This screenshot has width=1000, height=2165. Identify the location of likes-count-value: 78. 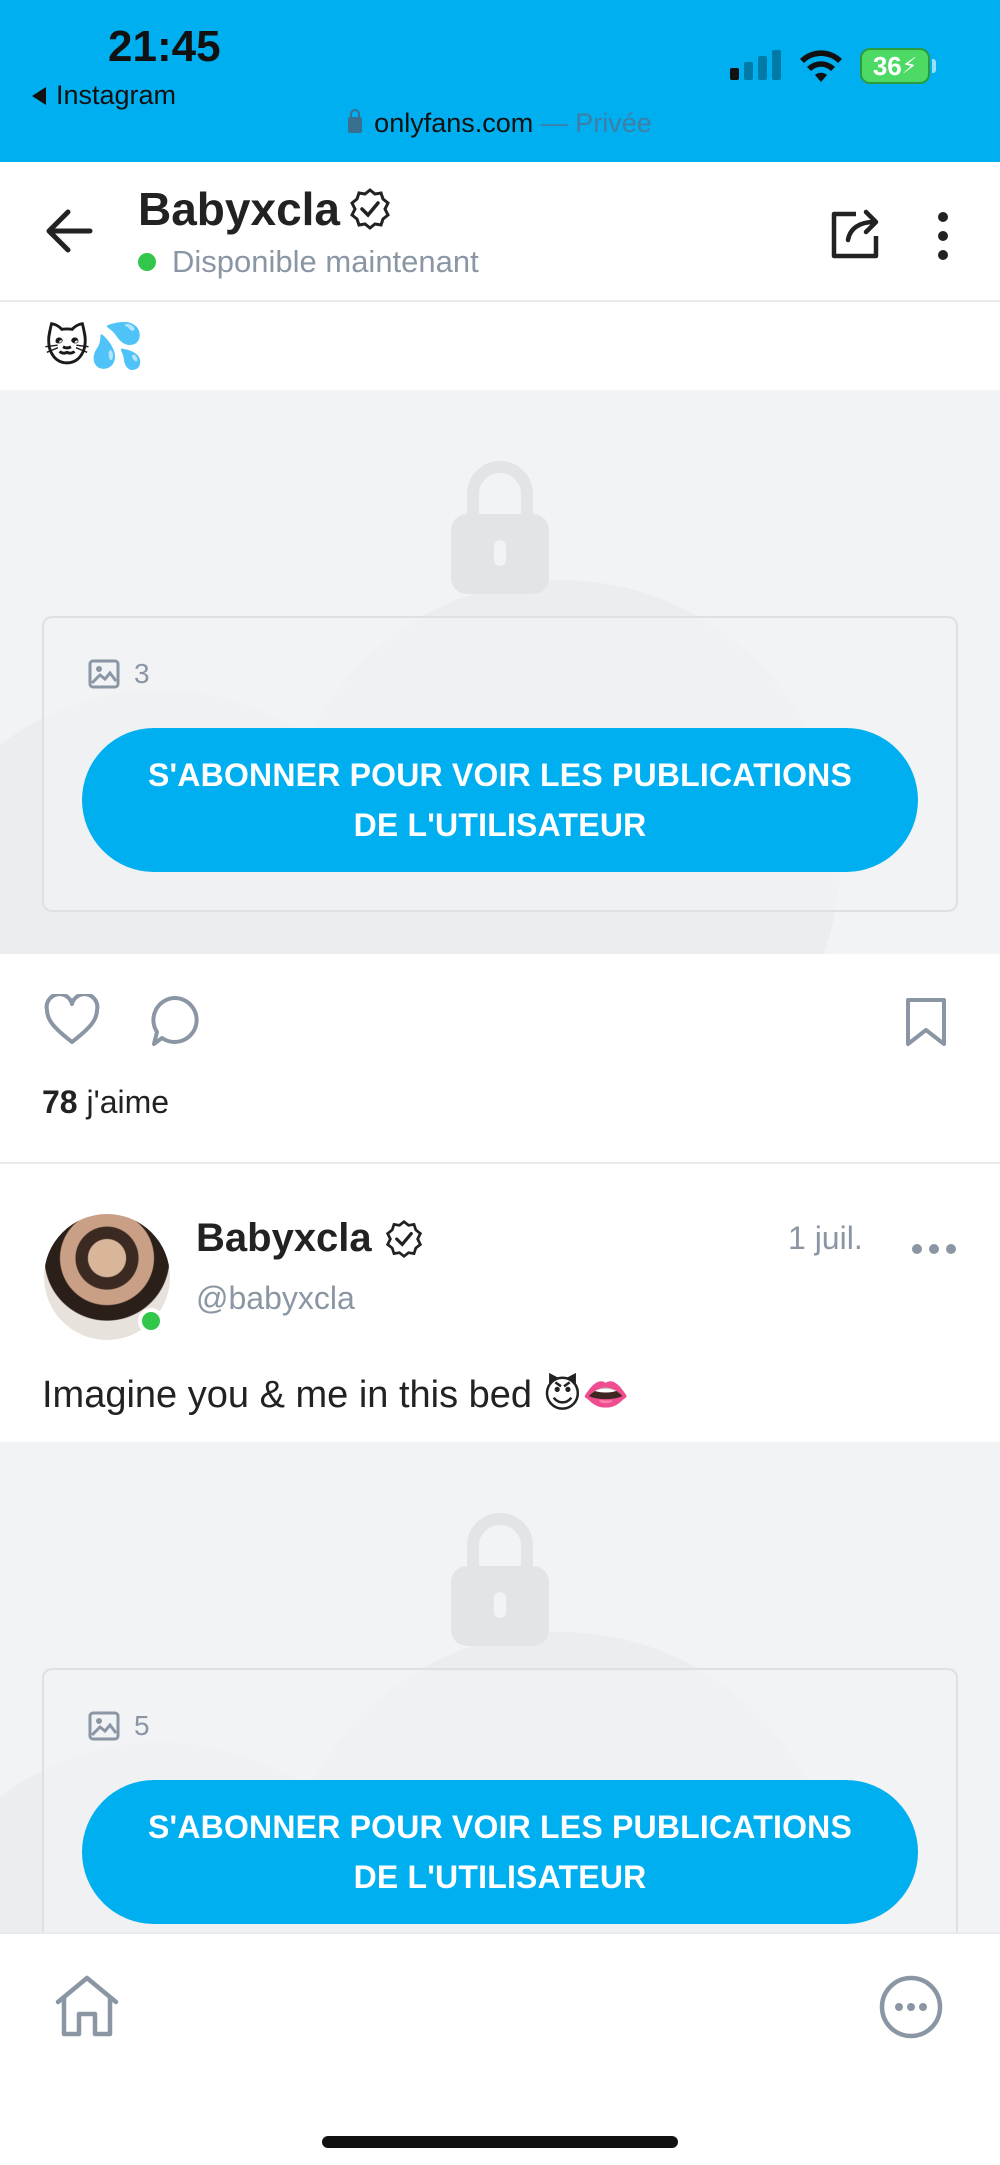
(60, 1102).